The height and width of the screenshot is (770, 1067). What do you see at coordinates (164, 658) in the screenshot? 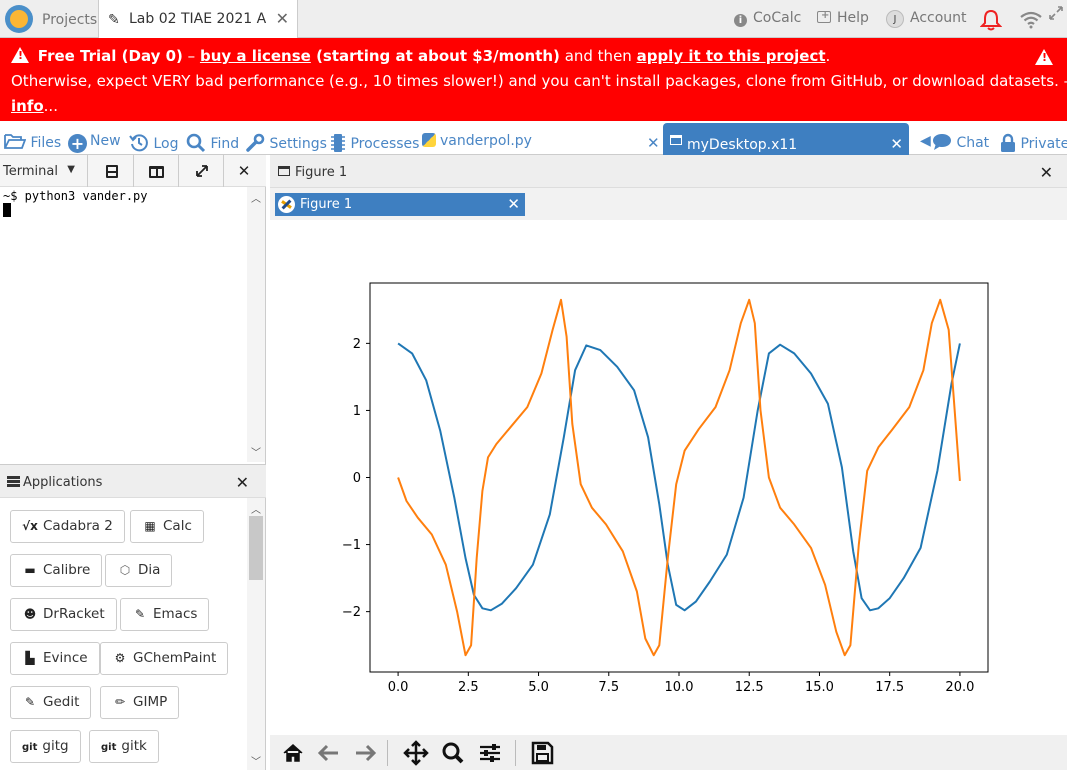
I see `app-gchempaint: ⚙ GChemPaint` at bounding box center [164, 658].